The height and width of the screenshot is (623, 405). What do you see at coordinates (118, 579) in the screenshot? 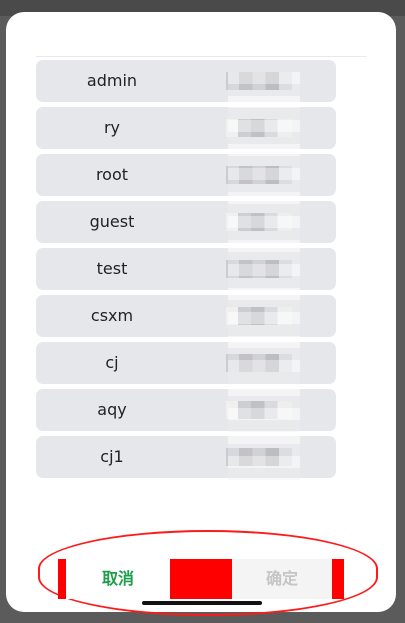
I see `cancel-button: 取消` at bounding box center [118, 579].